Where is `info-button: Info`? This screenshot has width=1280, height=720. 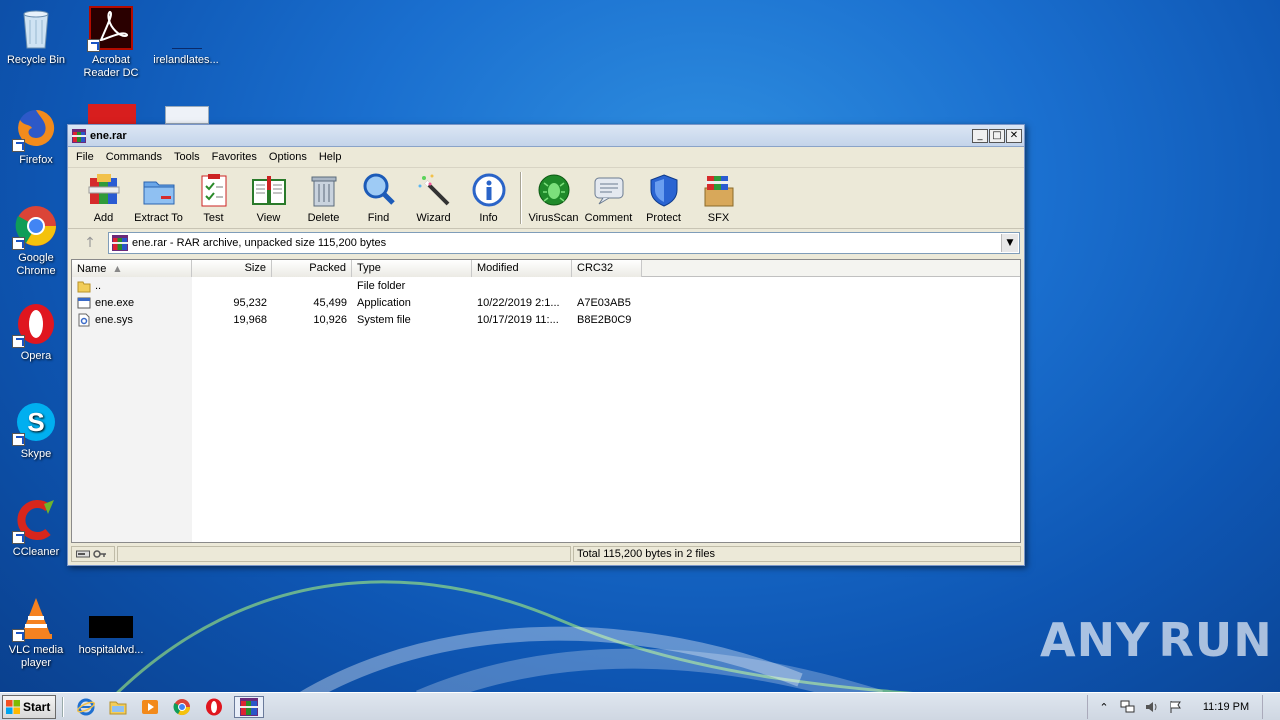
info-button: Info is located at coordinates (488, 198).